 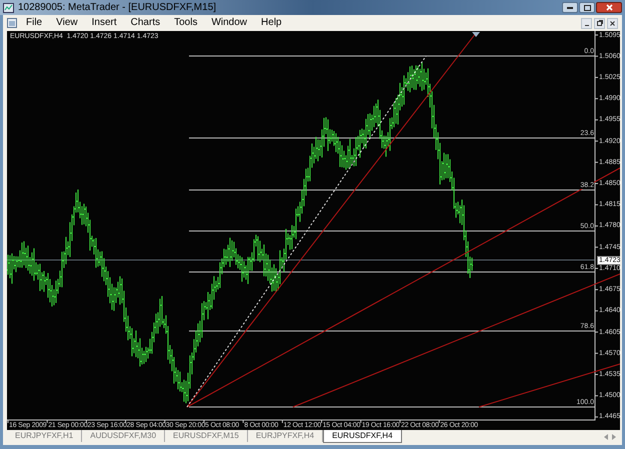 What do you see at coordinates (229, 23) in the screenshot?
I see `menu-item: Window` at bounding box center [229, 23].